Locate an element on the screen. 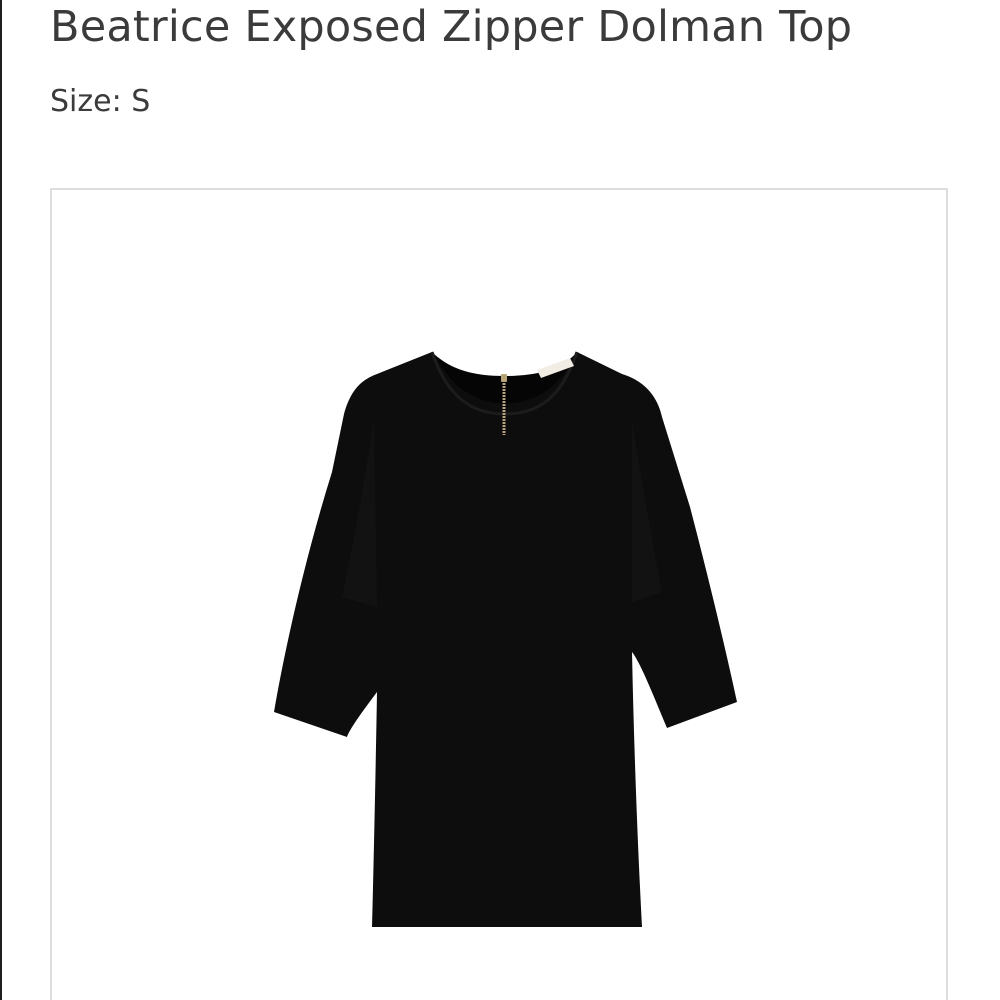 The width and height of the screenshot is (1000, 1000). size-info: Size: S is located at coordinates (100, 102).